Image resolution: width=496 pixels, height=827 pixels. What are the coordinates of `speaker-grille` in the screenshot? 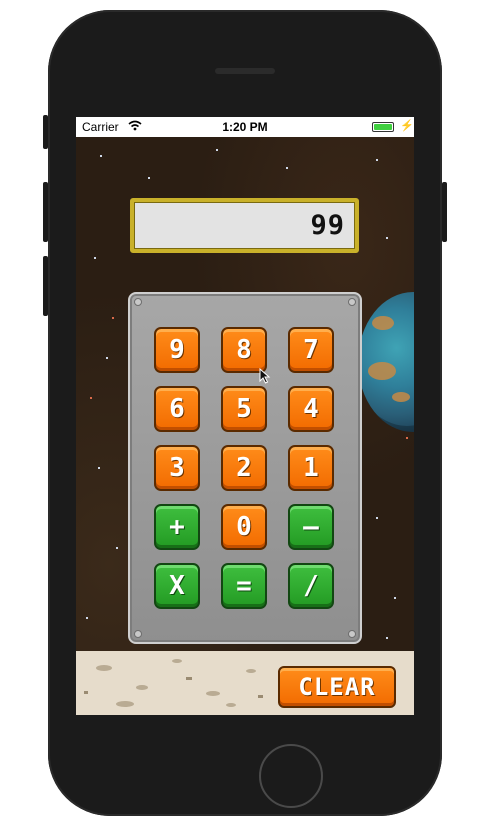 It's located at (245, 71).